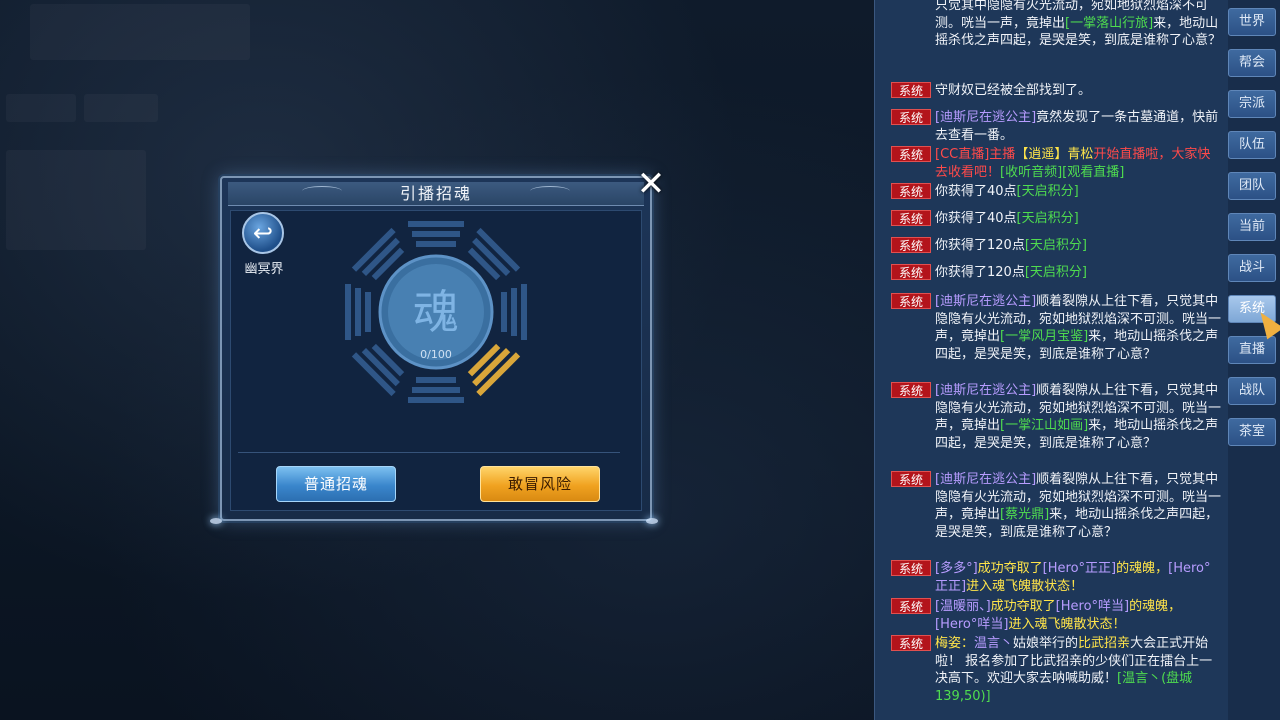 The image size is (1280, 720). I want to click on dialog-title: 引播招魂, so click(436, 194).